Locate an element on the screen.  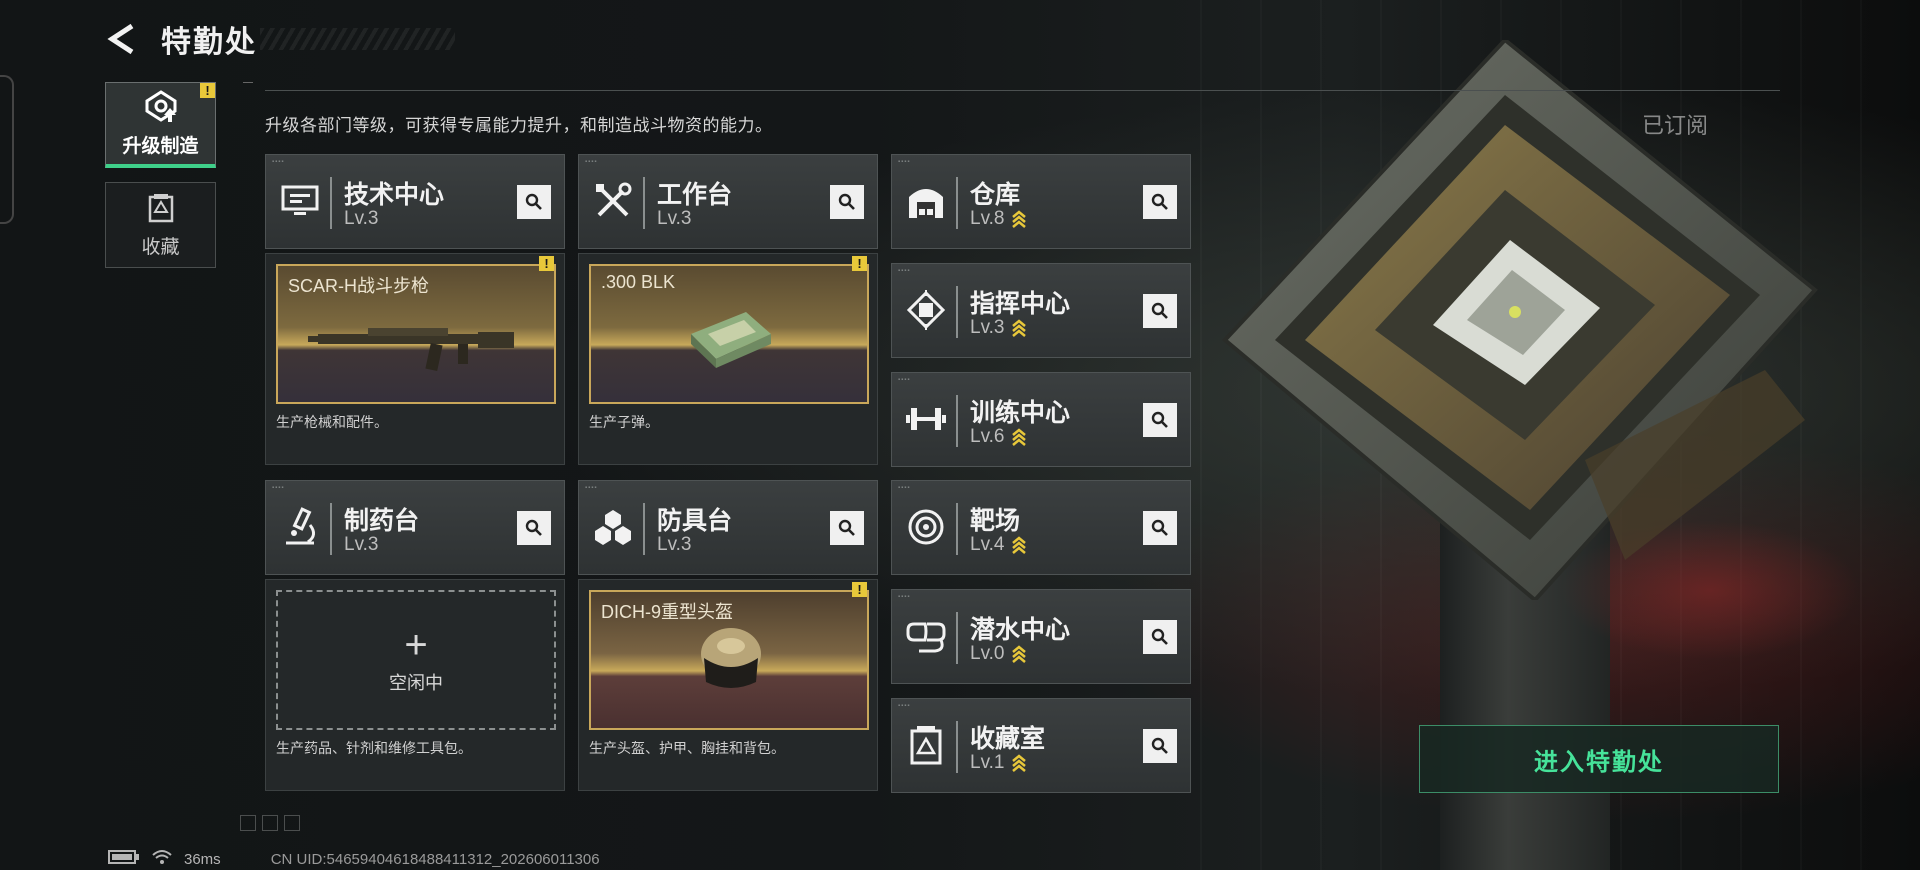
level-text: Lv.1 is located at coordinates (987, 762).